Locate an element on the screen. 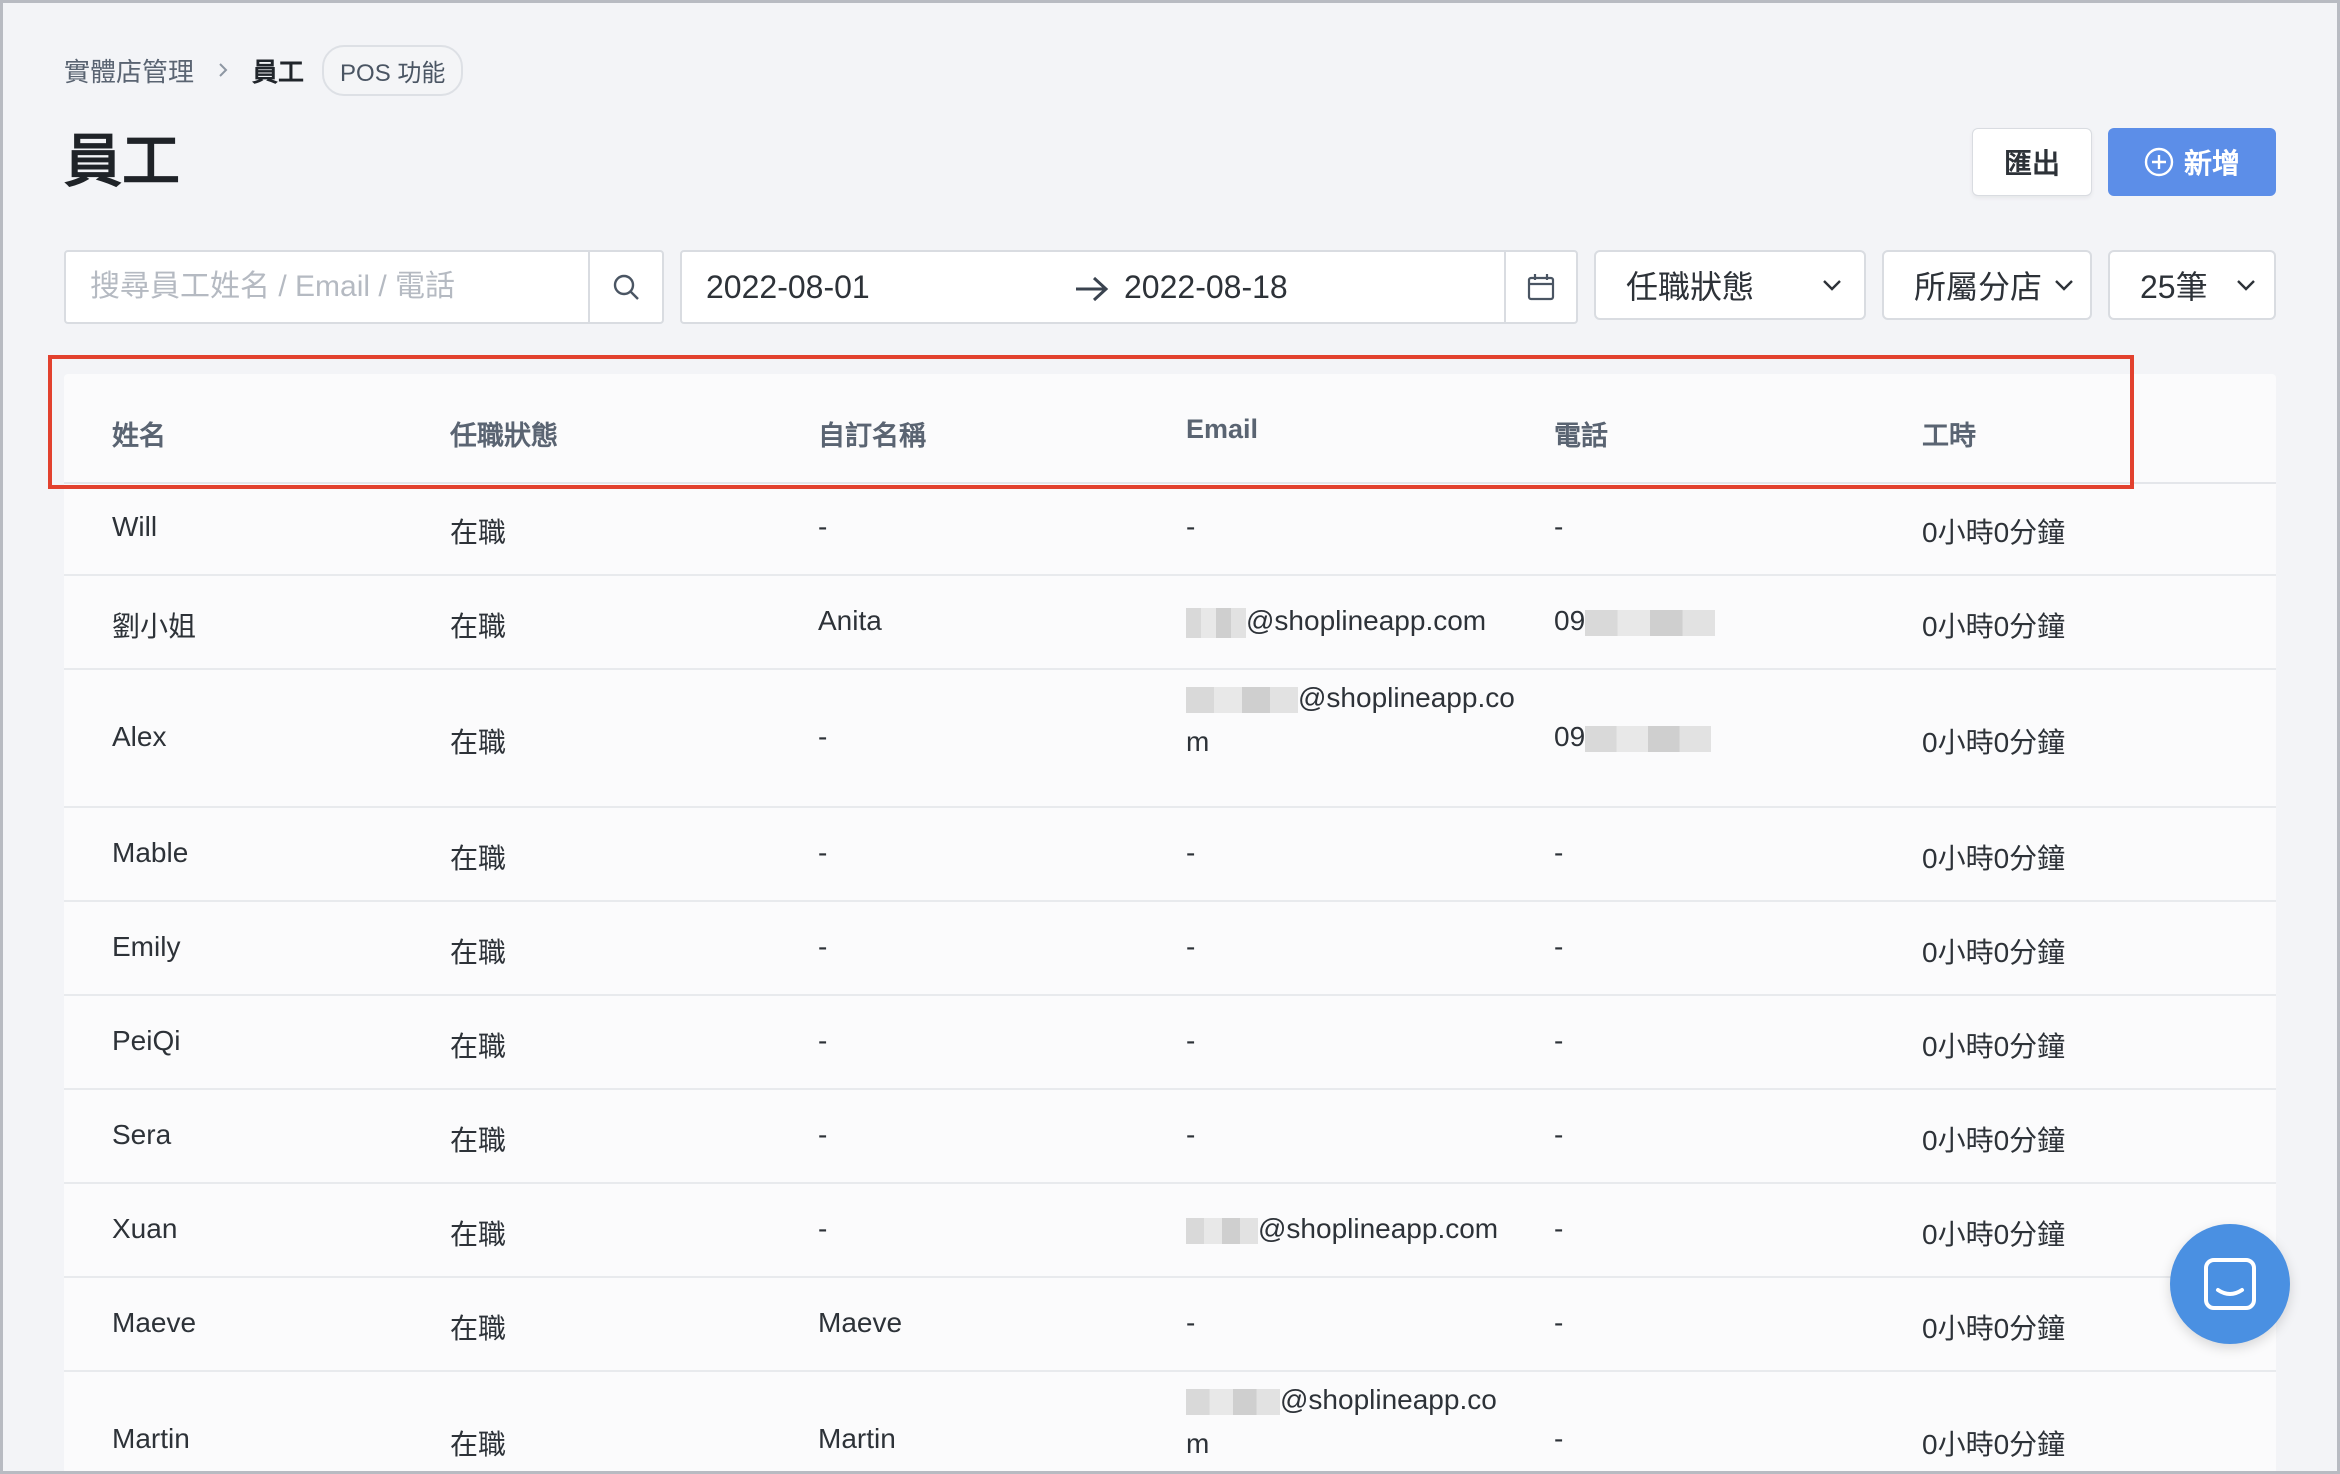  calendar-icon is located at coordinates (1541, 287).